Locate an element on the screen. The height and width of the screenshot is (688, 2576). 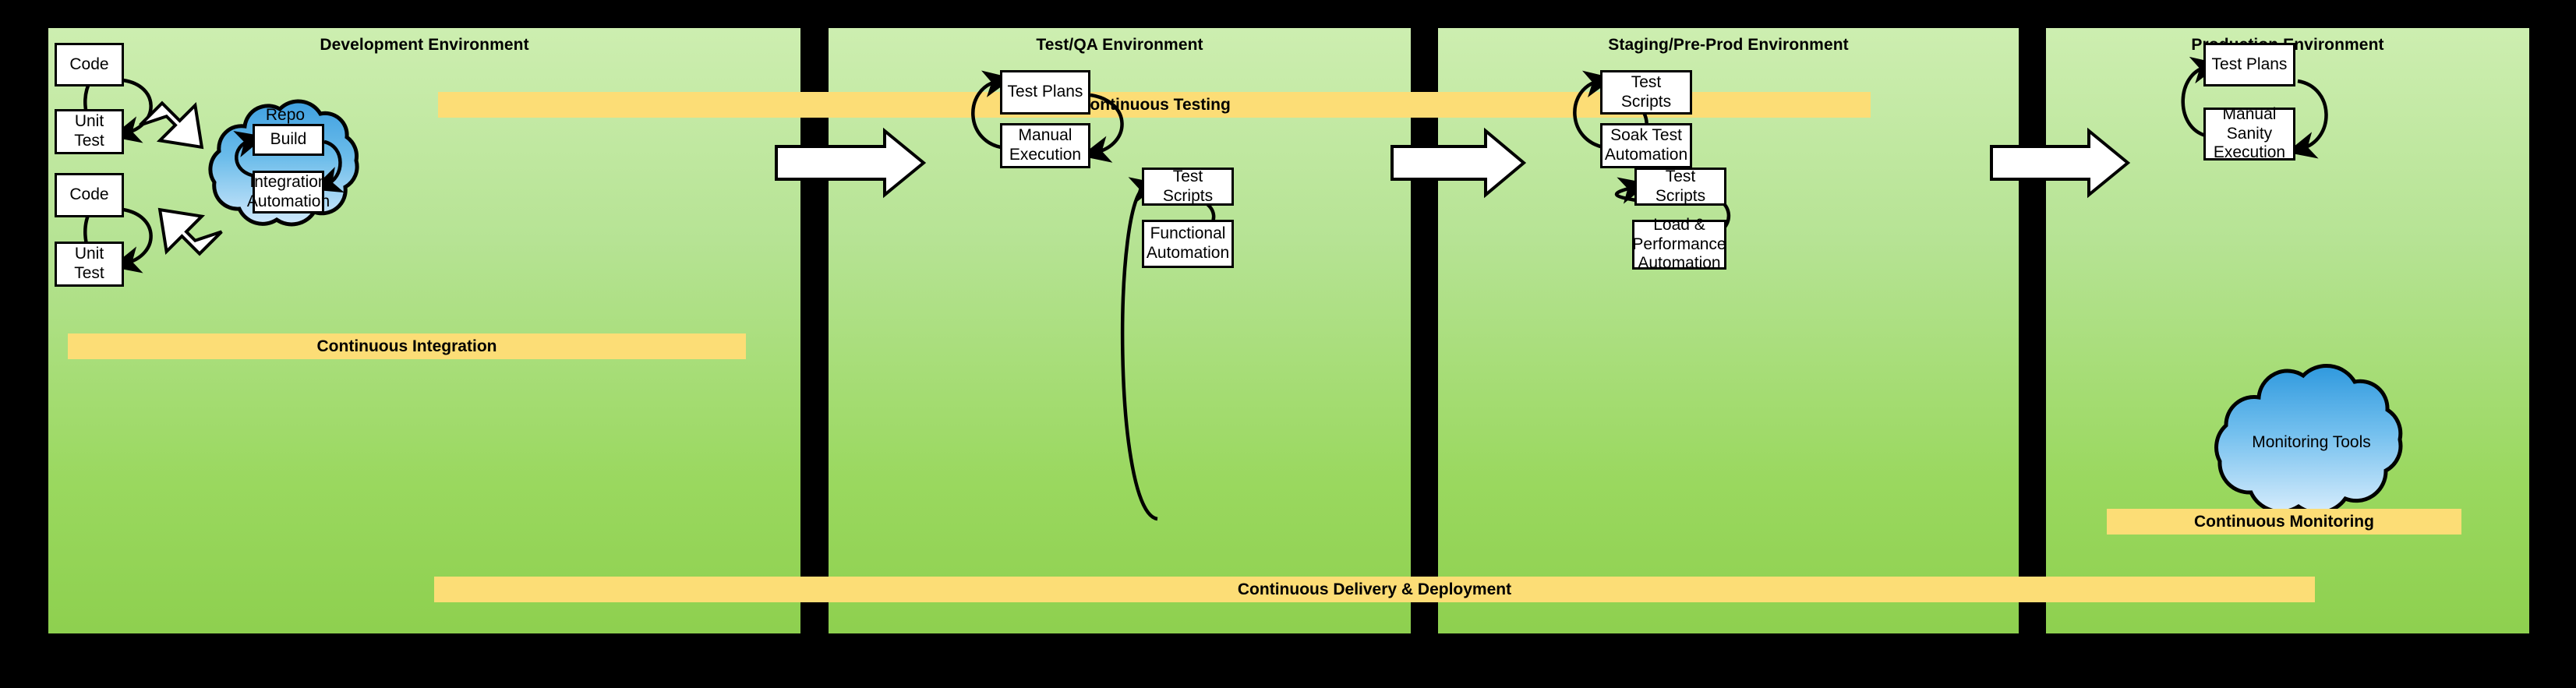
node-test-scripts-staging-top-label: Test Scripts is located at coordinates (1646, 91).